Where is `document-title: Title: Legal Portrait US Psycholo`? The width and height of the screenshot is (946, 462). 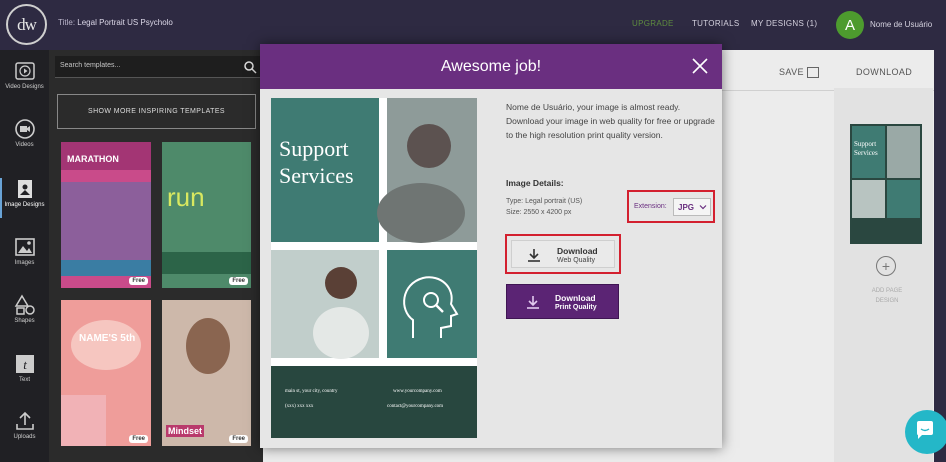 document-title: Title: Legal Portrait US Psycholo is located at coordinates (115, 22).